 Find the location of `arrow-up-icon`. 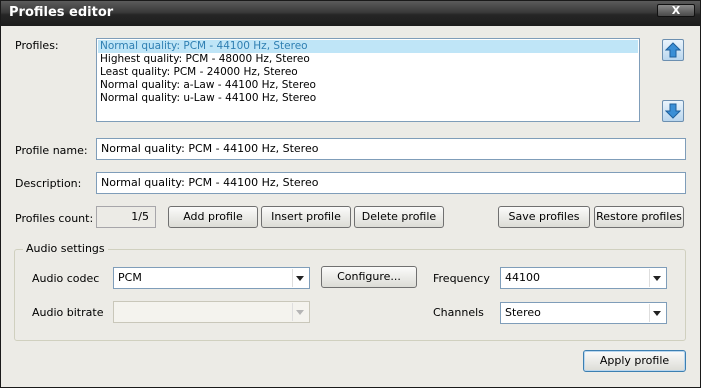

arrow-up-icon is located at coordinates (673, 50).